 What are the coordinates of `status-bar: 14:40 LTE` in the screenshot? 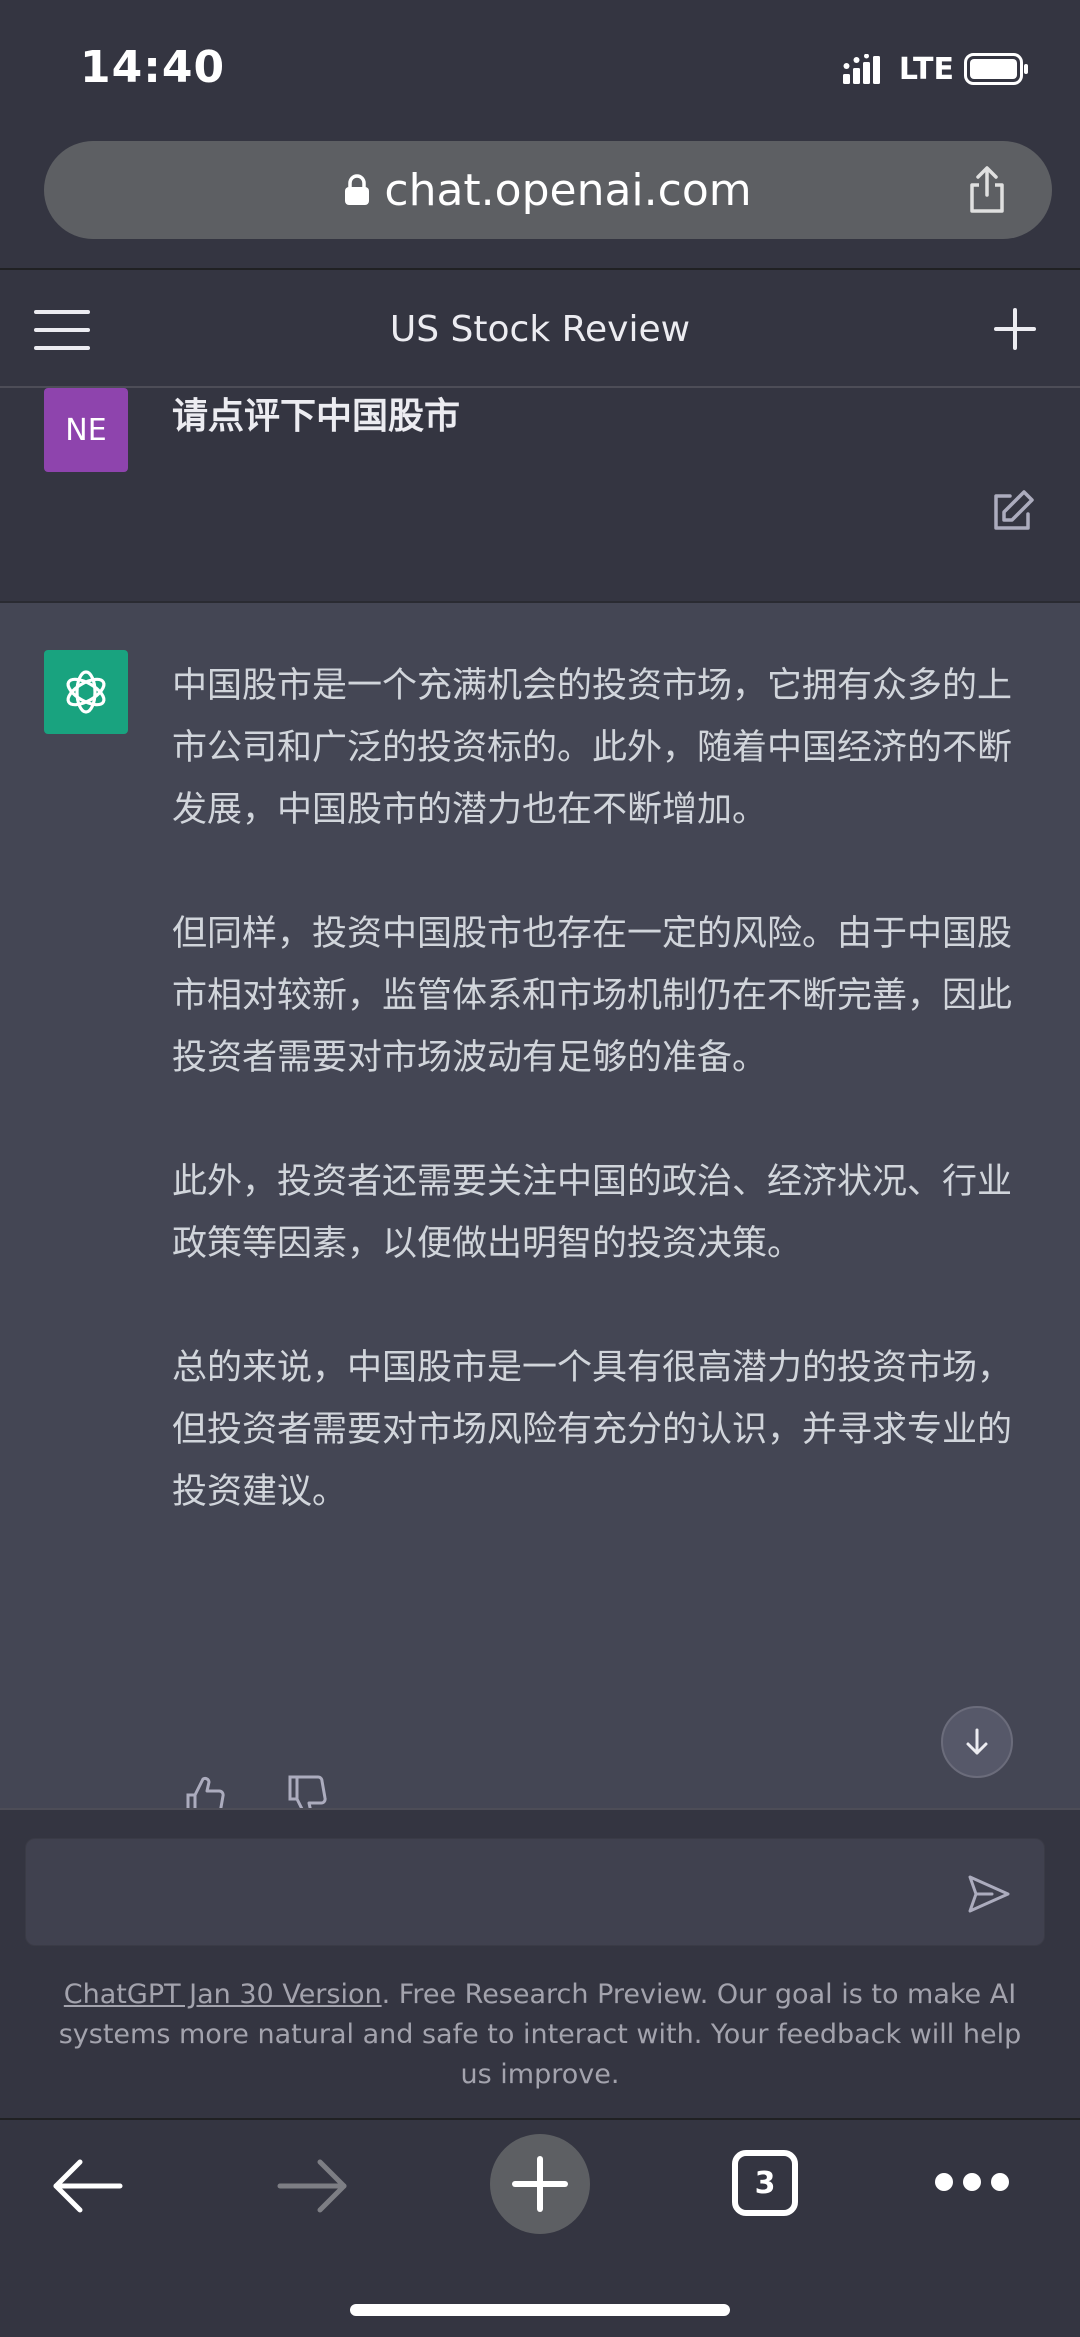 It's located at (540, 67).